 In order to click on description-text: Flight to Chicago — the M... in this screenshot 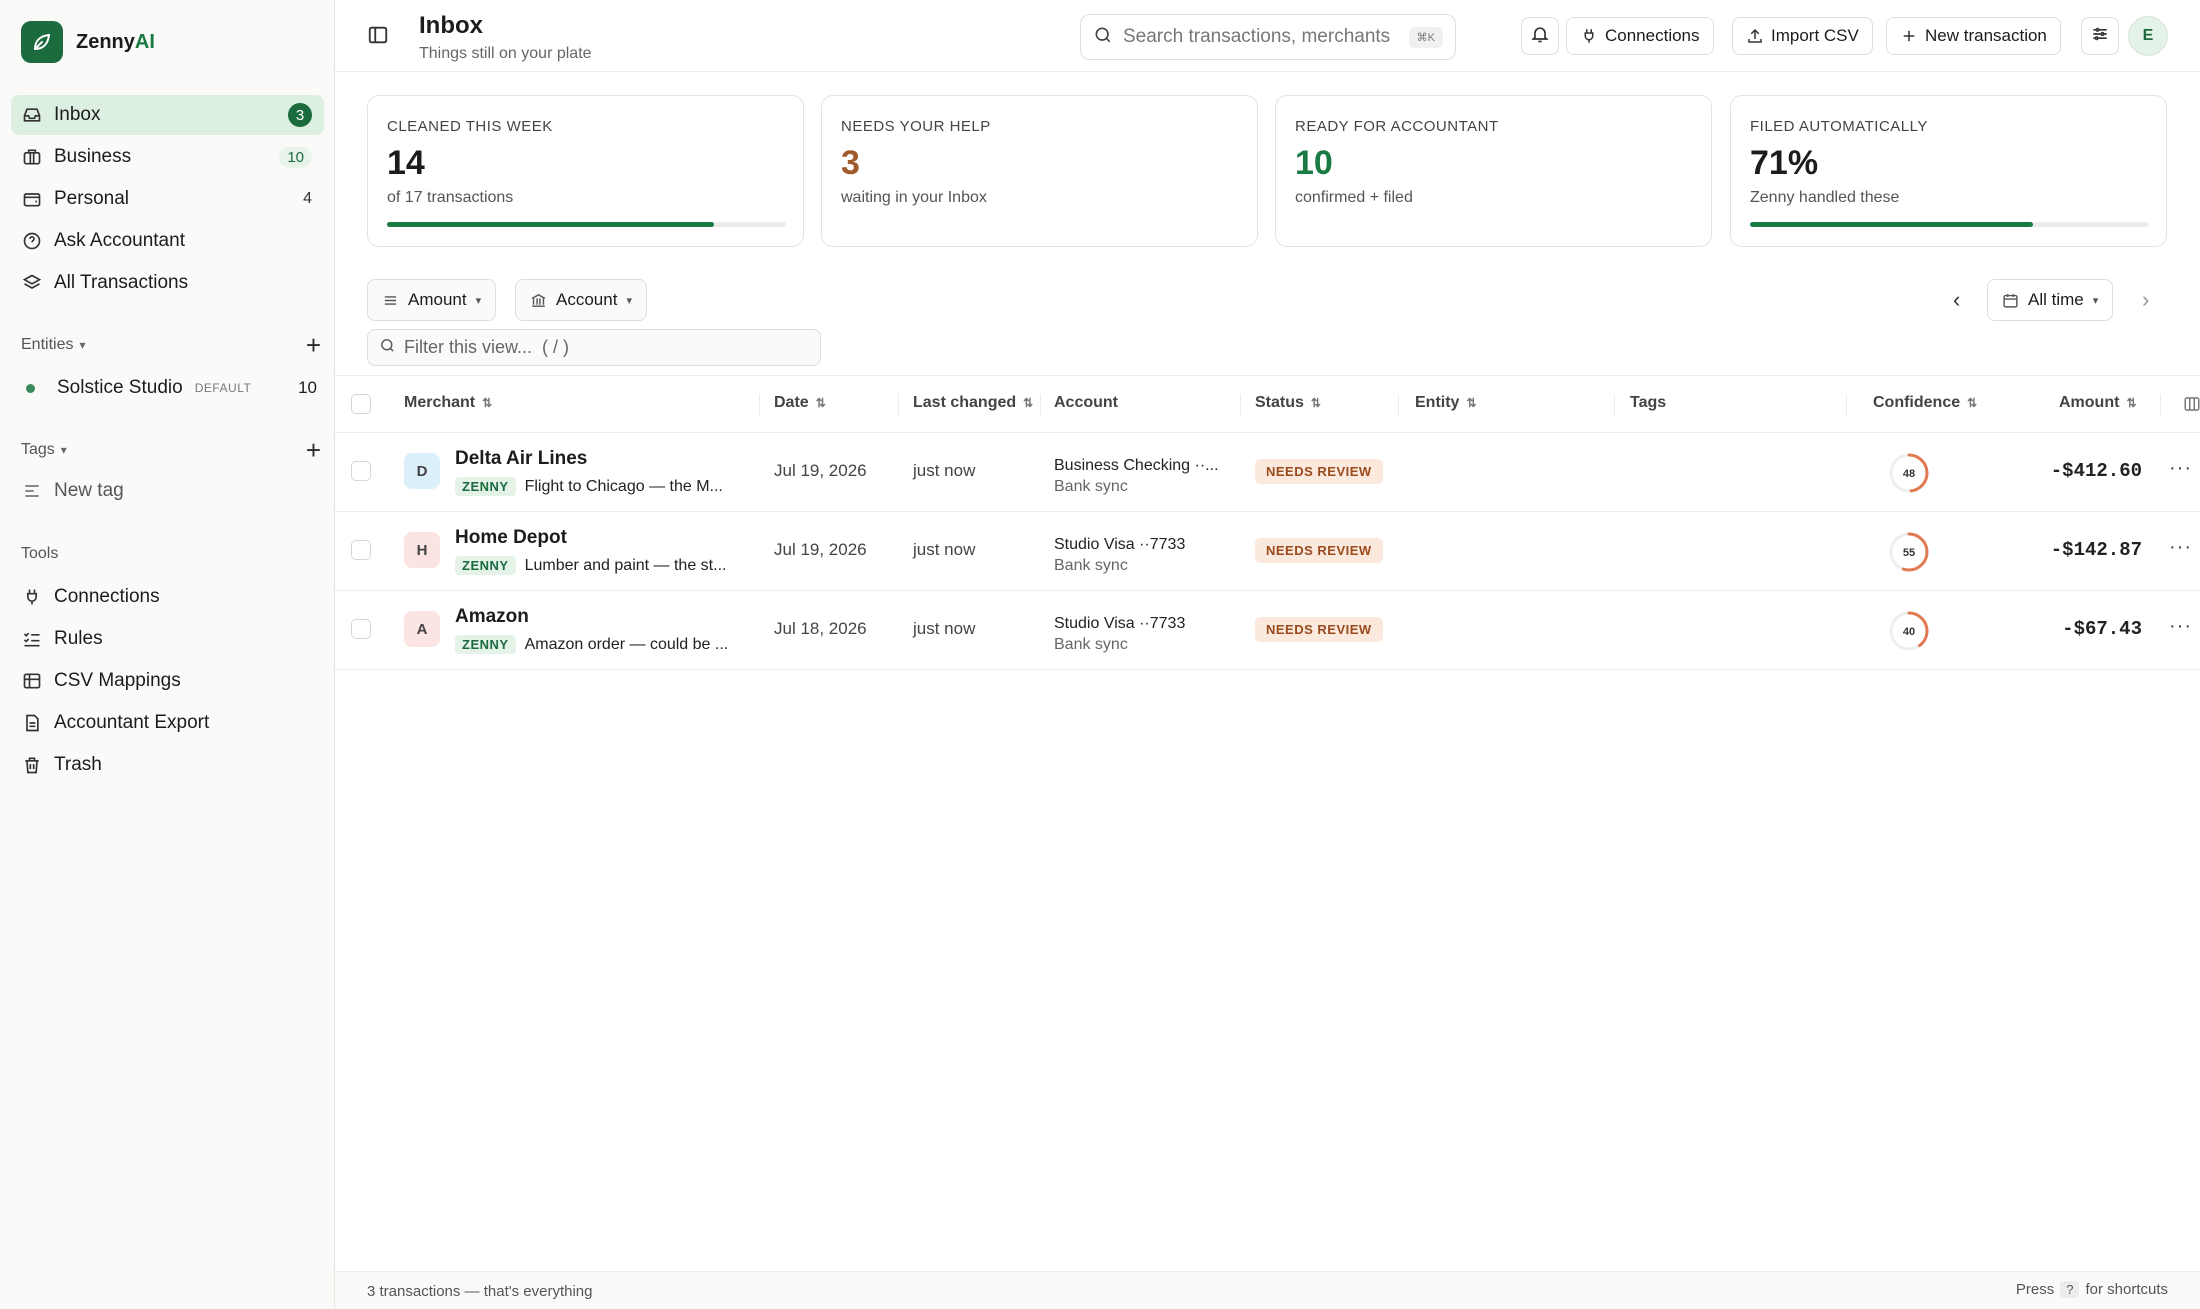, I will do `click(623, 486)`.